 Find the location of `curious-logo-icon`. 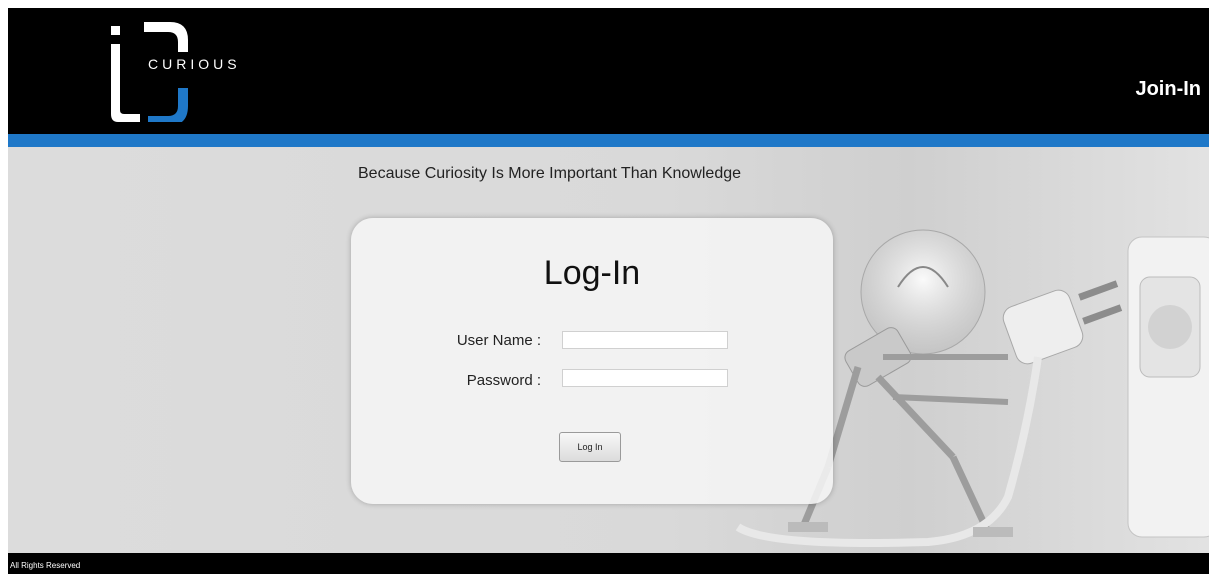

curious-logo-icon is located at coordinates (180, 72).